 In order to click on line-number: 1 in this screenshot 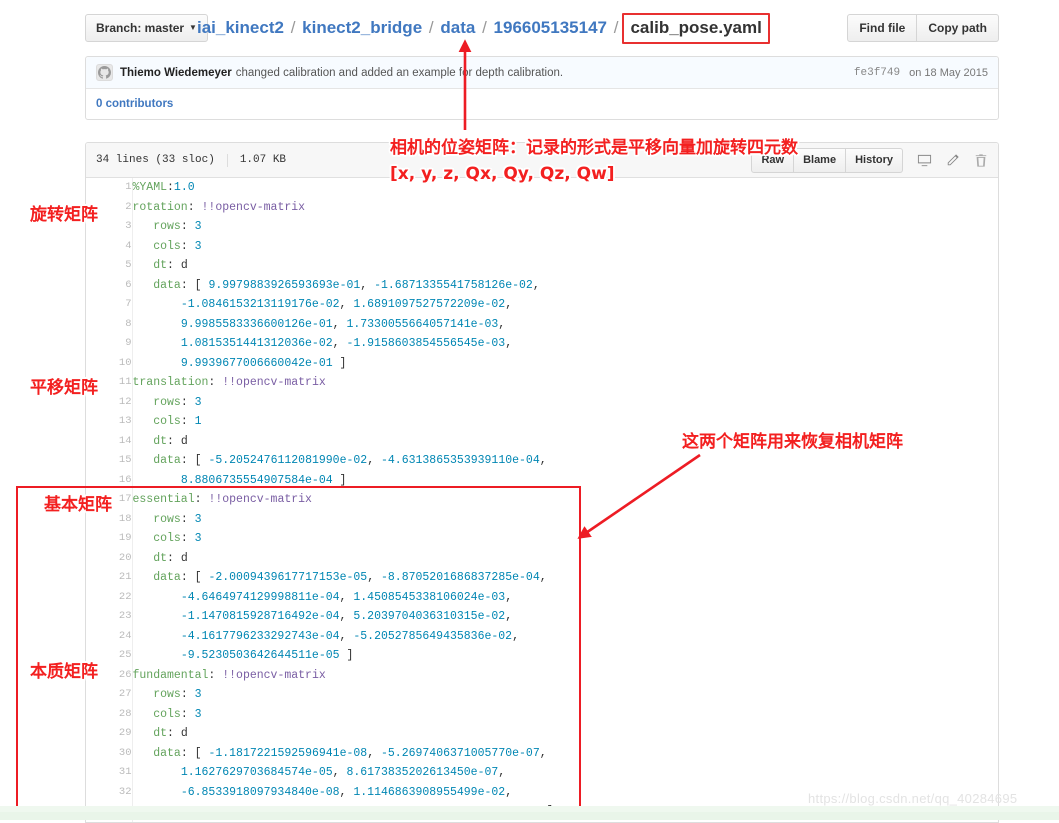, I will do `click(109, 188)`.